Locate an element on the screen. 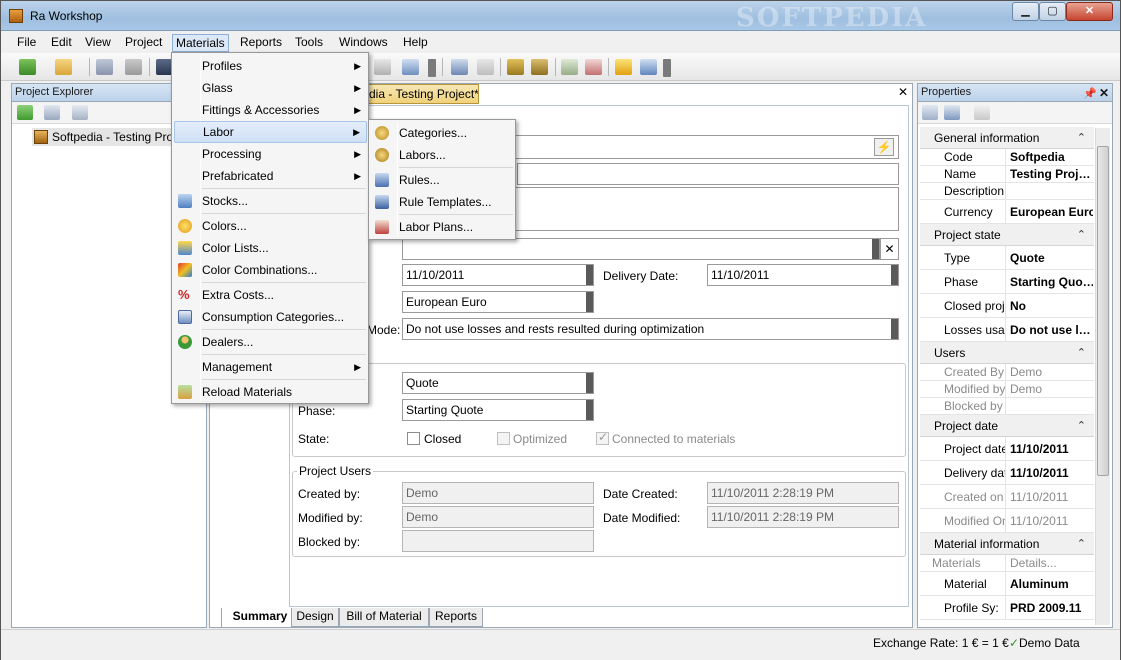 The image size is (1121, 660). close-button: ✕ is located at coordinates (1089, 11).